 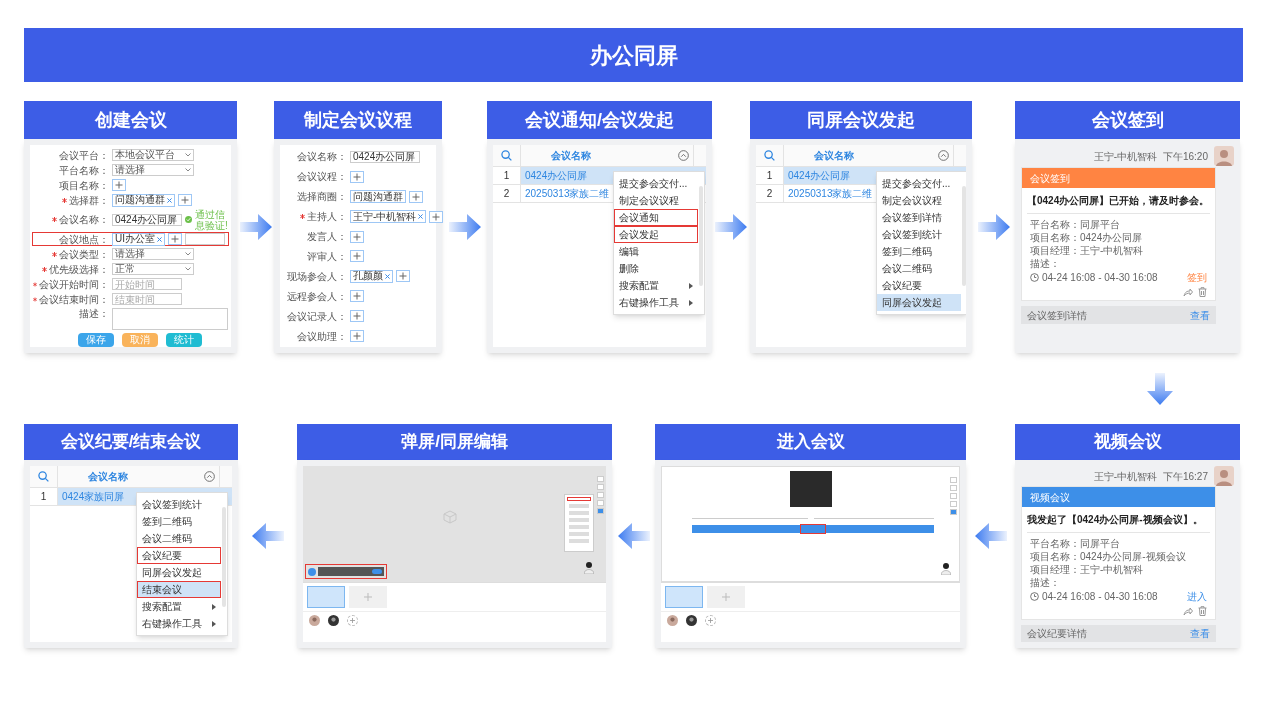 I want to click on panel-title: 会议通知/会议发起, so click(x=599, y=120).